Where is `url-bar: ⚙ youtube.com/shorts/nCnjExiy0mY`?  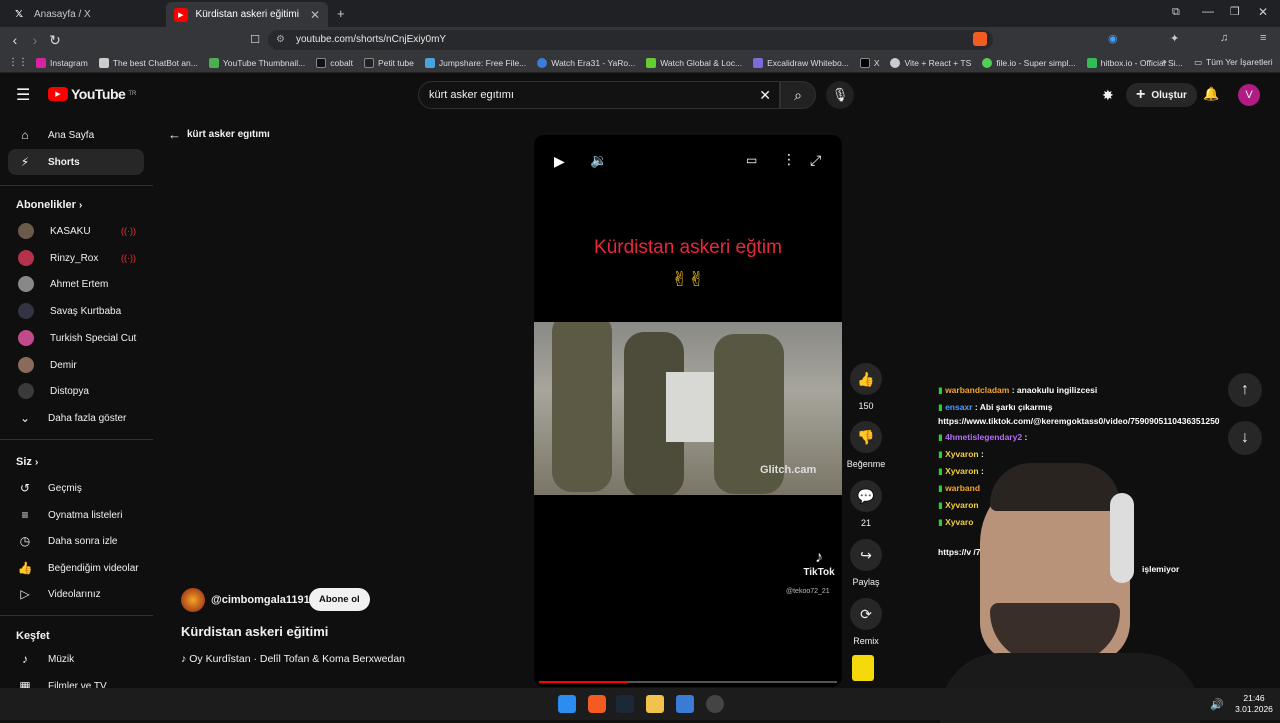 url-bar: ⚙ youtube.com/shorts/nCnjExiy0mY is located at coordinates (630, 40).